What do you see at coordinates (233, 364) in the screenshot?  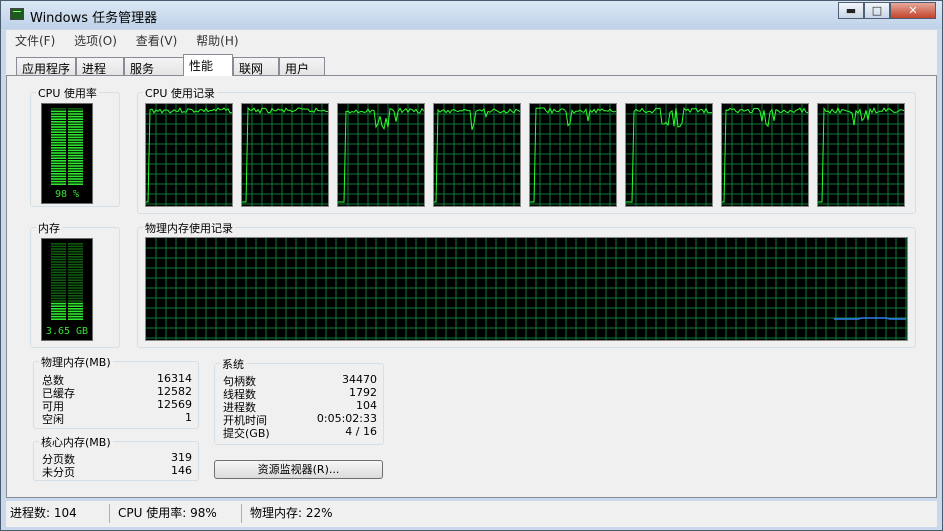 I see `system-label: 系统` at bounding box center [233, 364].